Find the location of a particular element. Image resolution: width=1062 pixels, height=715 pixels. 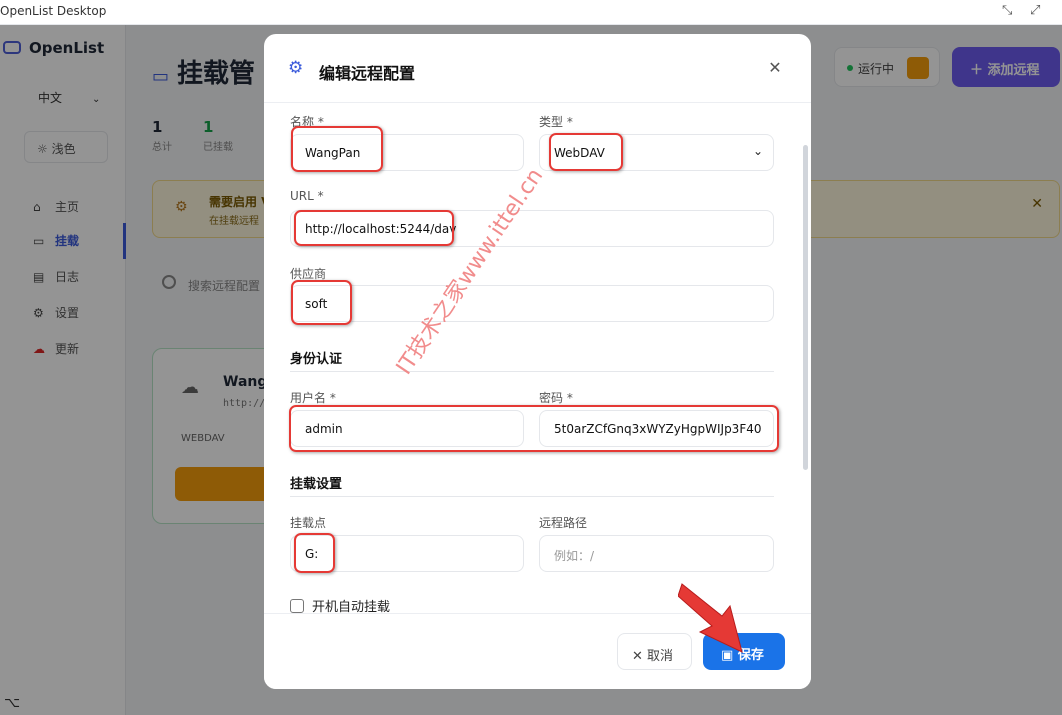

dialog-title: 编辑远程配置 is located at coordinates (367, 73).